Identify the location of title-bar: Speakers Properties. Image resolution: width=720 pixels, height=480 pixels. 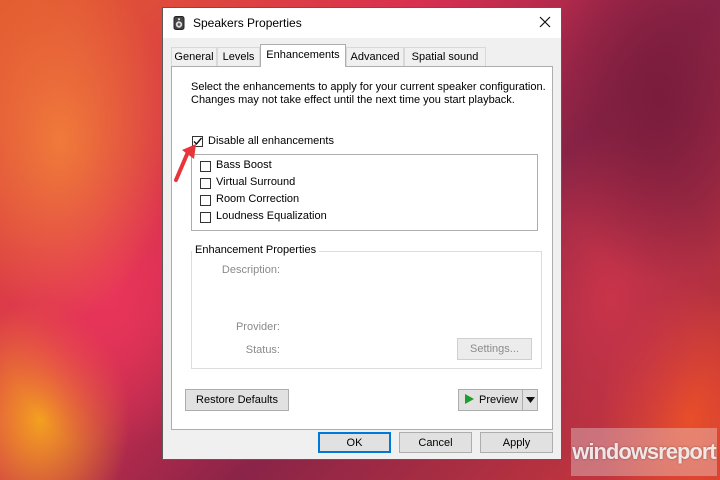
(362, 23).